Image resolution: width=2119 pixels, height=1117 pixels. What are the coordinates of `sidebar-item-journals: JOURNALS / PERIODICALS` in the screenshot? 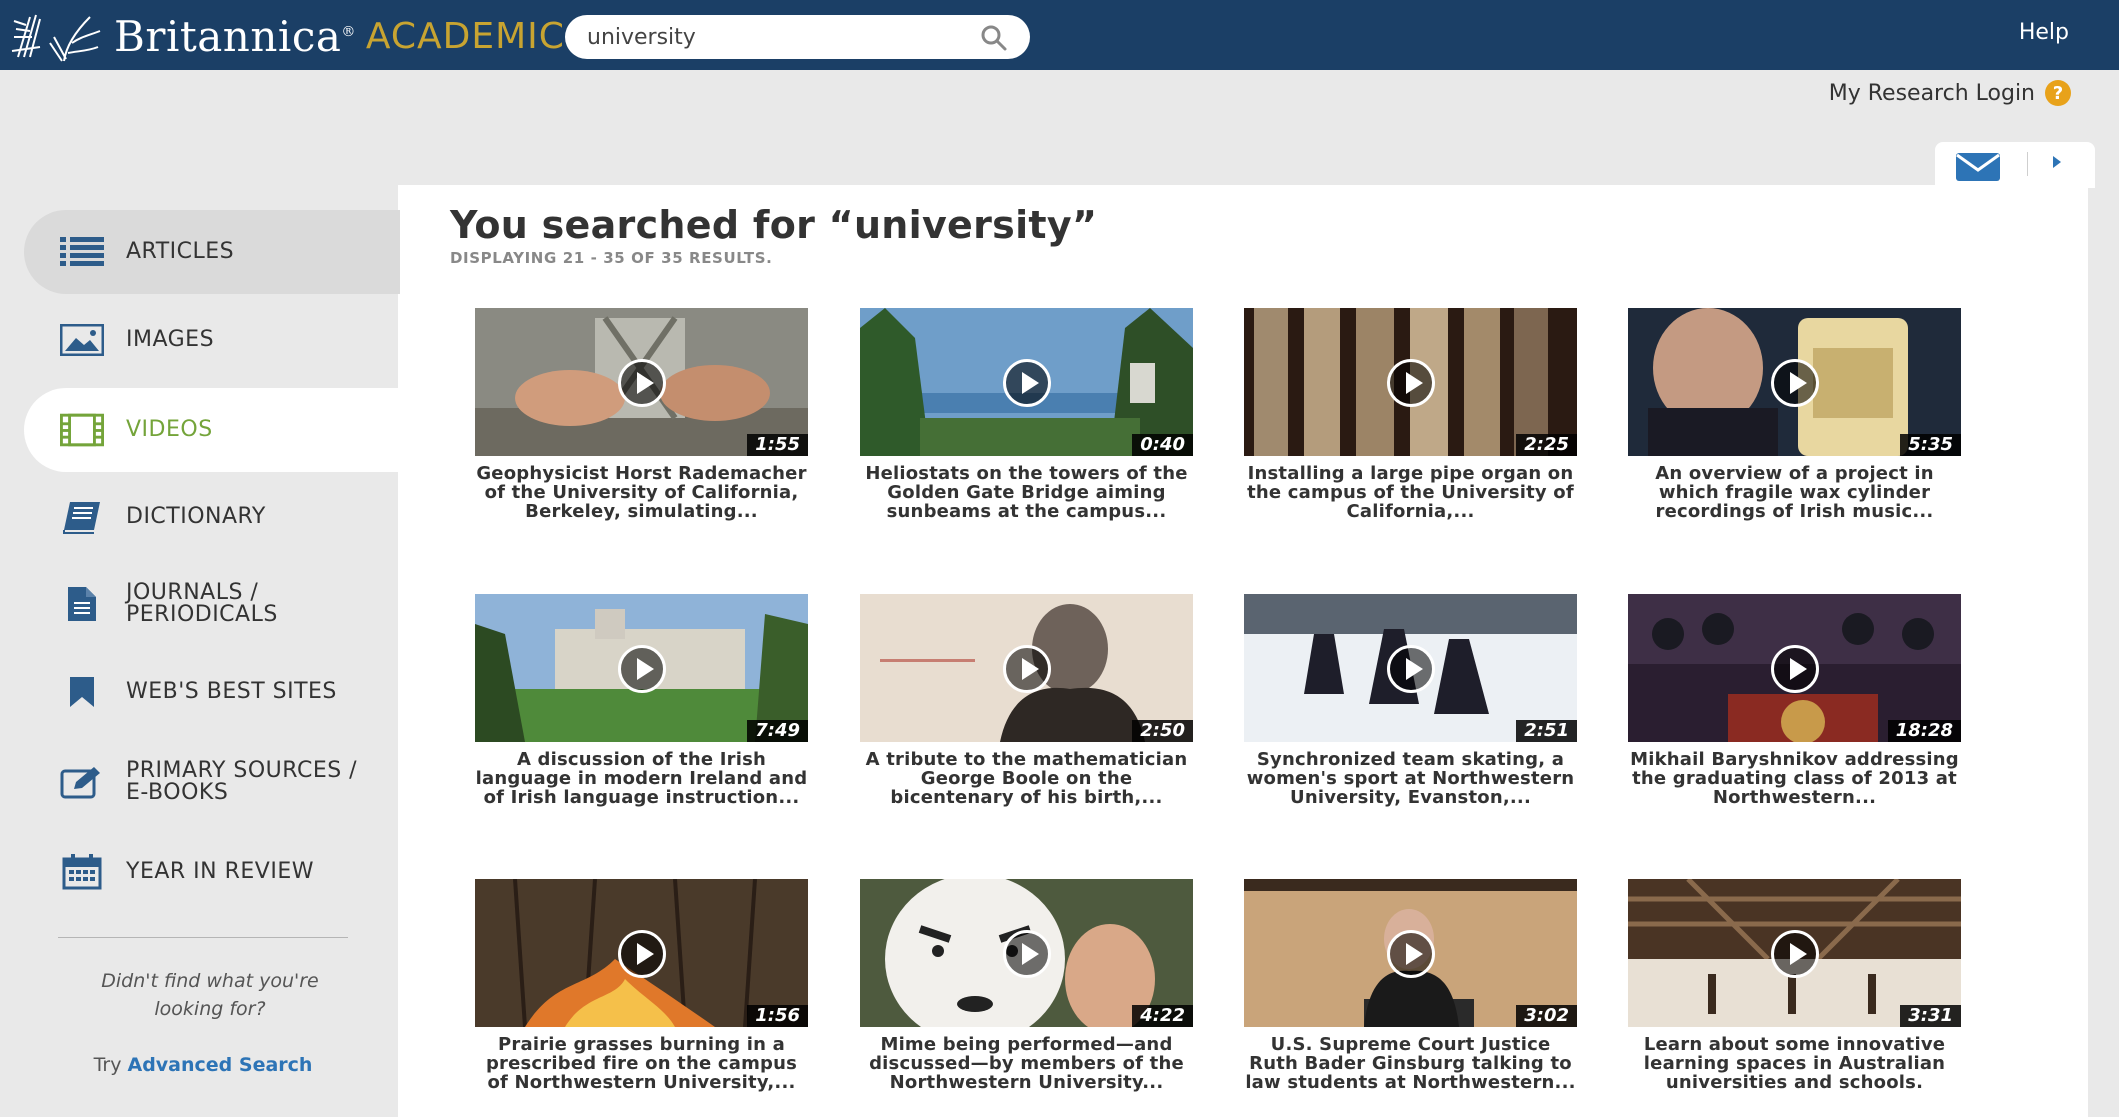 It's located at (212, 604).